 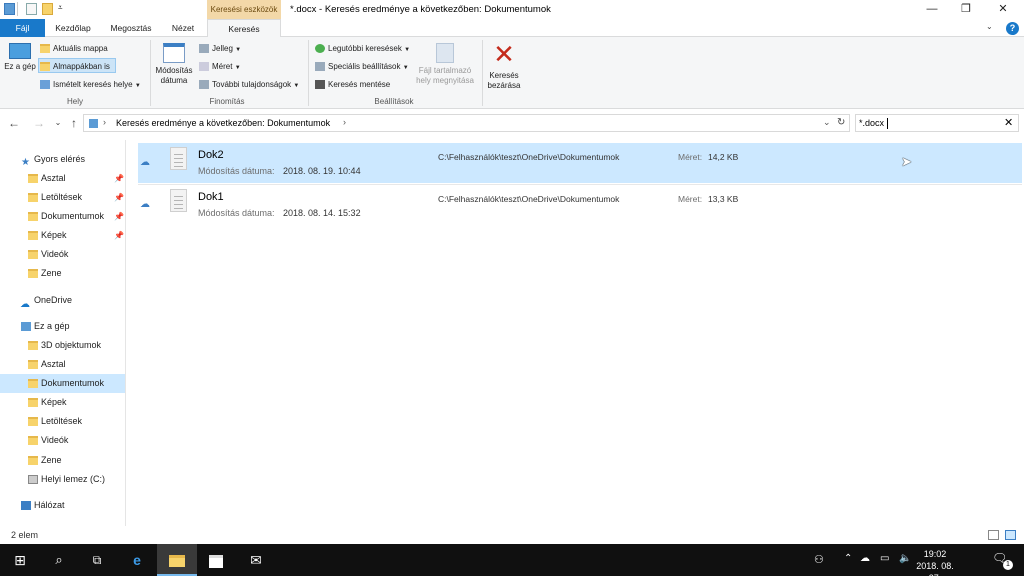 I want to click on maximize-button: ❐, so click(x=966, y=9).